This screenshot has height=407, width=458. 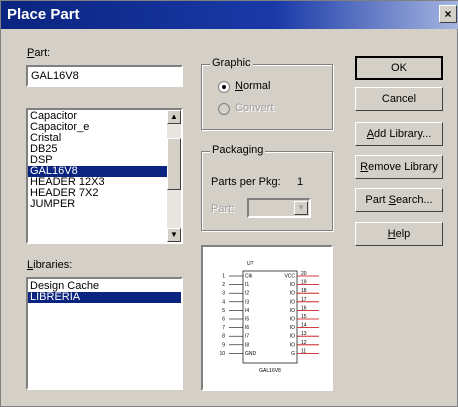 What do you see at coordinates (174, 164) in the screenshot?
I see `scroll-thumb` at bounding box center [174, 164].